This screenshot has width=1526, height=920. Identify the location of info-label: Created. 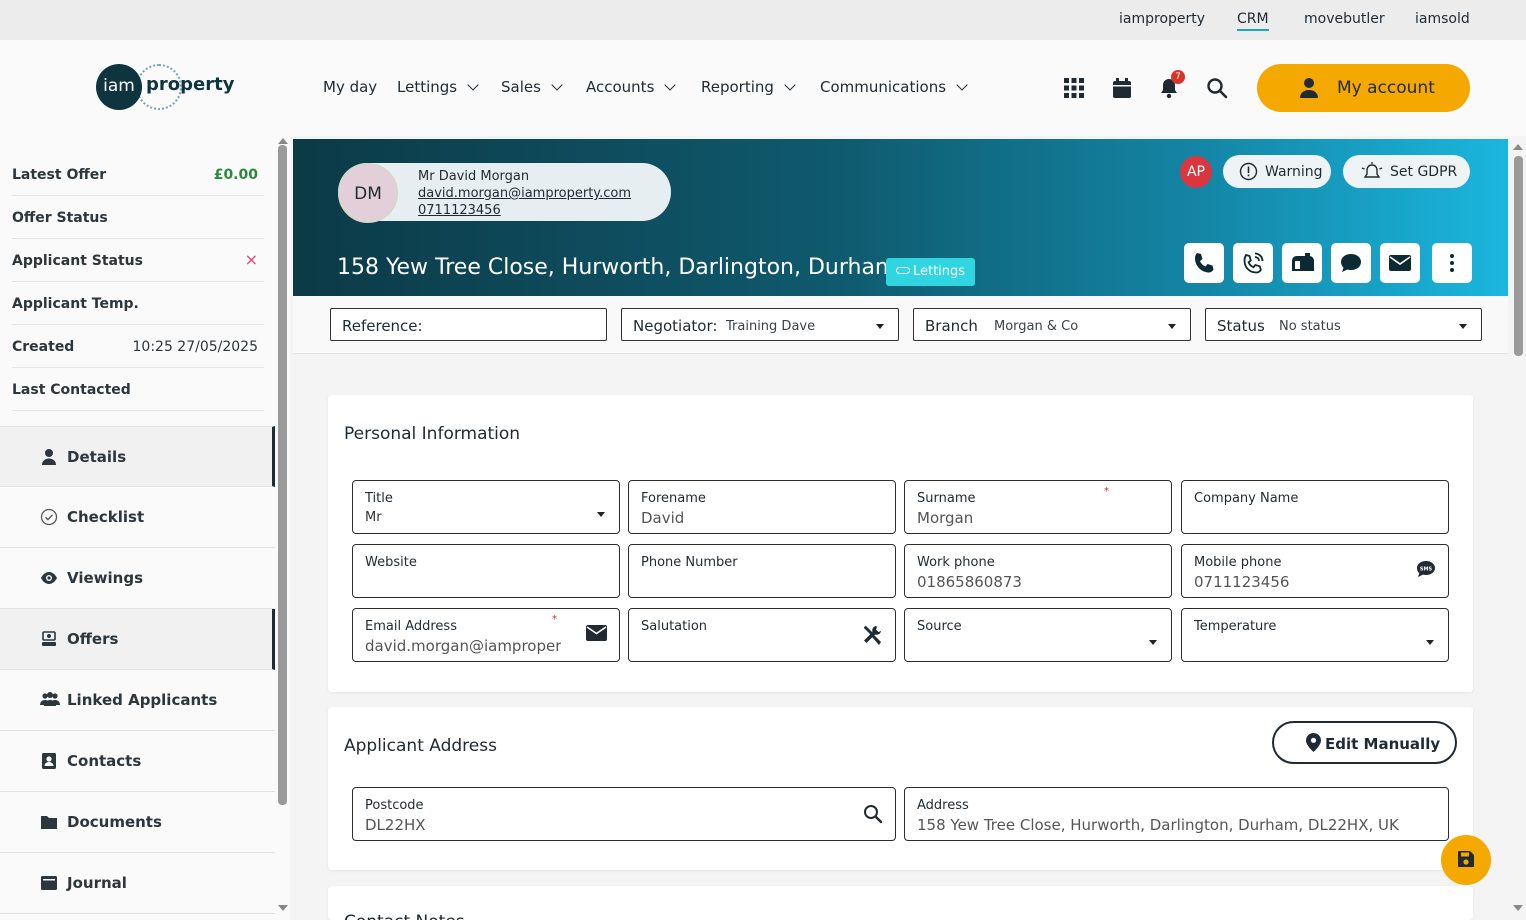
(43, 347).